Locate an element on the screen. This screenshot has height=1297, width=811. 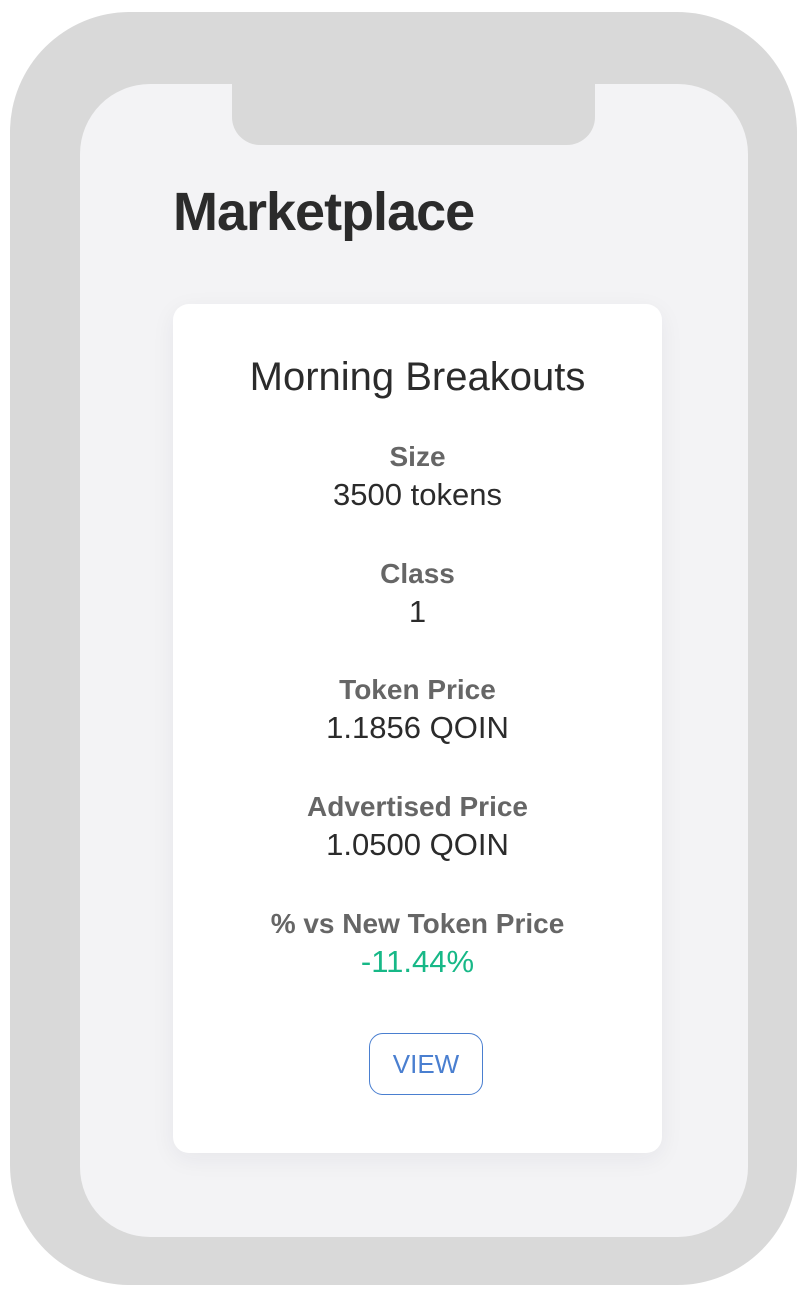
price-change-field: % vs New Token Price -11.44% is located at coordinates (417, 944).